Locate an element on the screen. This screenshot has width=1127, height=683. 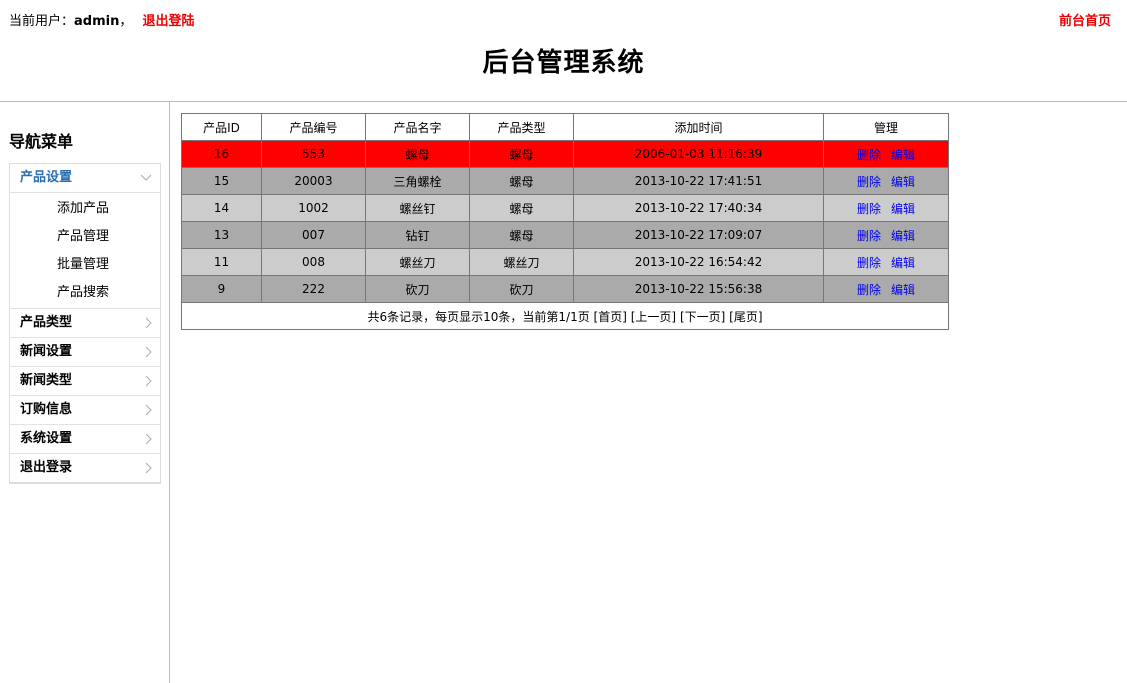
column-header-id: 产品ID is located at coordinates (221, 127).